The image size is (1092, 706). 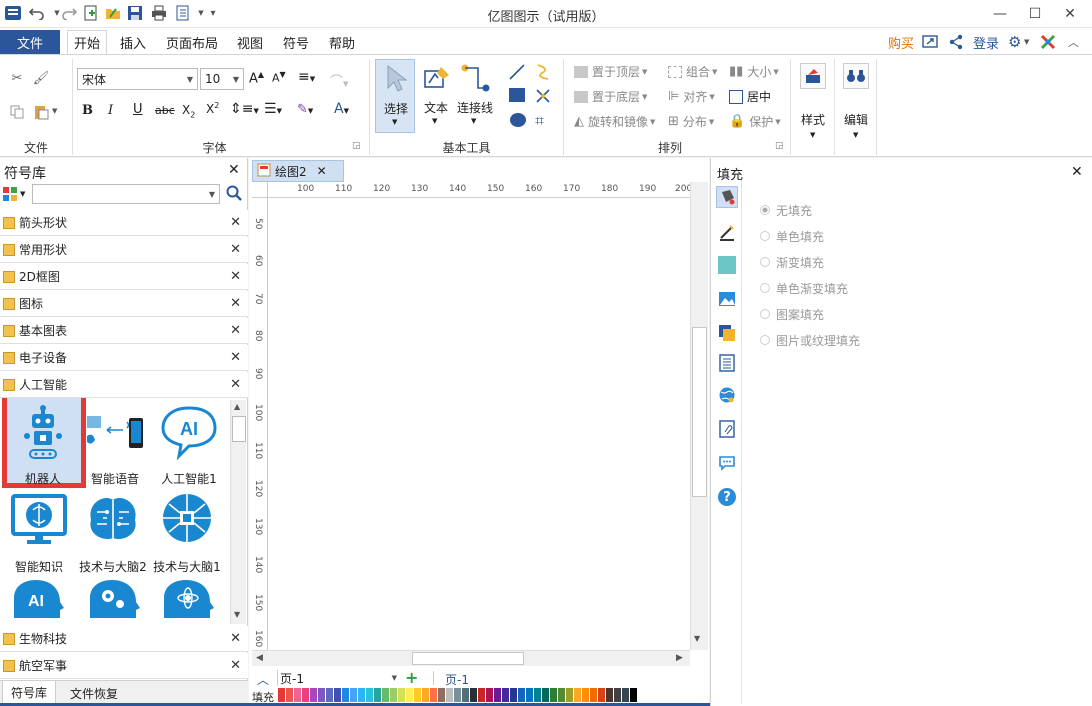 What do you see at coordinates (239, 429) in the screenshot?
I see `scrollbar-thumb` at bounding box center [239, 429].